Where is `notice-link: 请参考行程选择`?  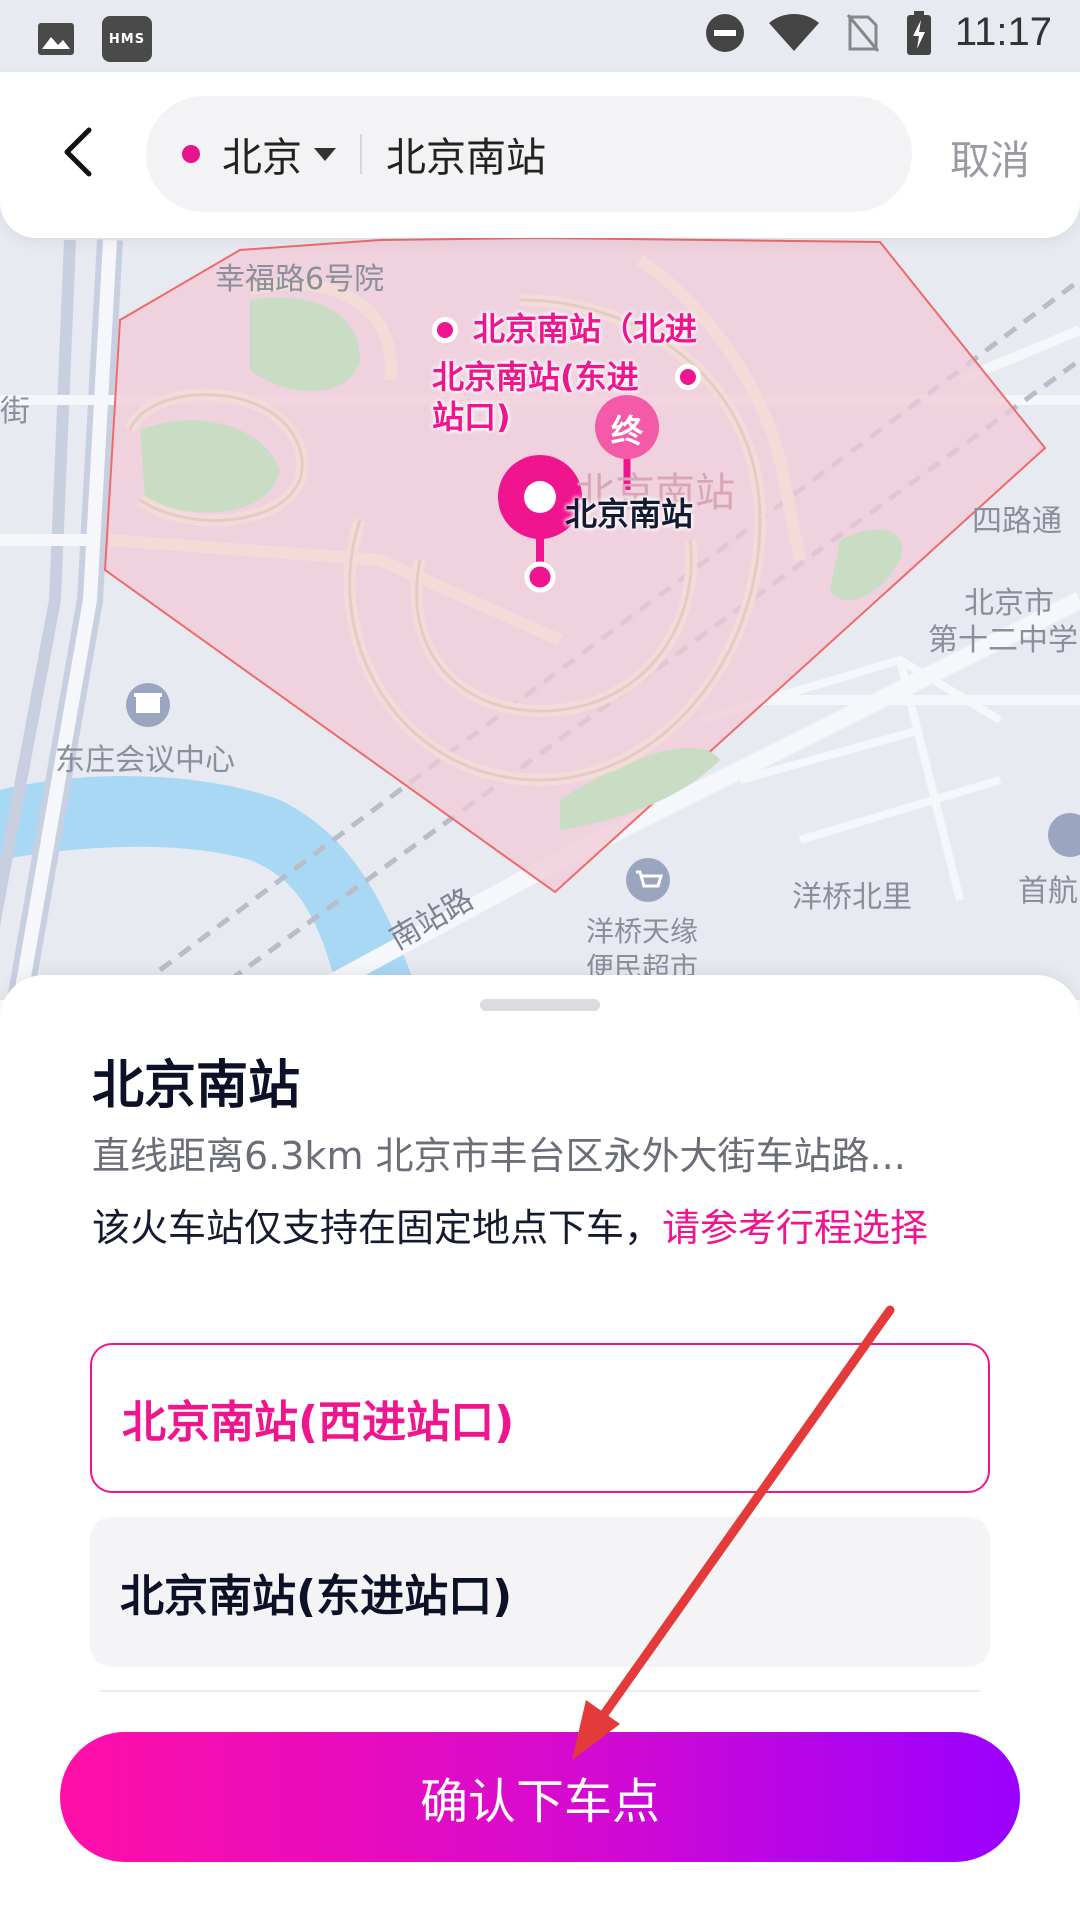
notice-link: 请参考行程选择 is located at coordinates (795, 1228).